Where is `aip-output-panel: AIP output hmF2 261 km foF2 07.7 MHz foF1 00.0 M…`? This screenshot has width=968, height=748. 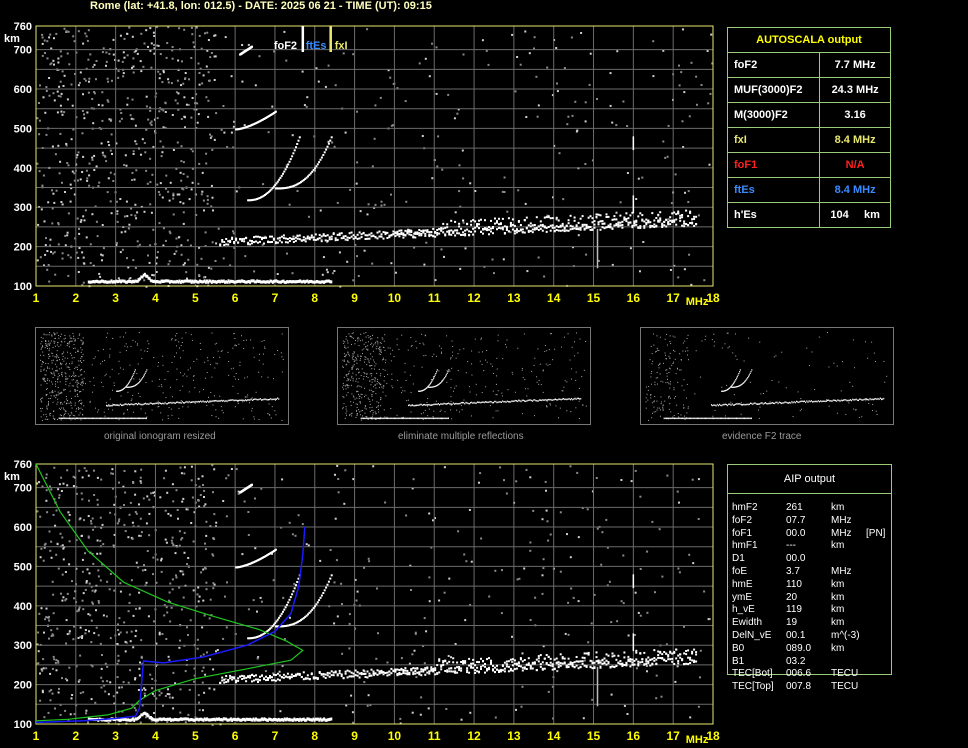
aip-output-panel: AIP output hmF2 261 km foF2 07.7 MHz foF1 00.0 M… is located at coordinates (809, 578).